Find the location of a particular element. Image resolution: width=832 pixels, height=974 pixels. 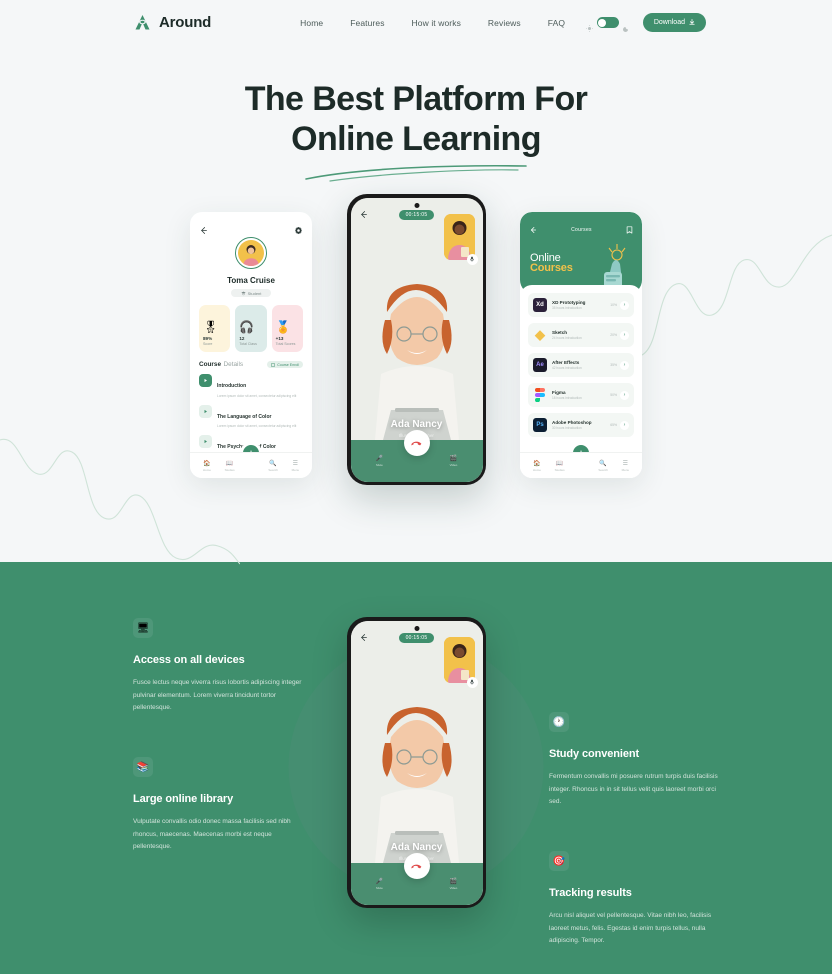

theme-switch is located at coordinates (607, 22).